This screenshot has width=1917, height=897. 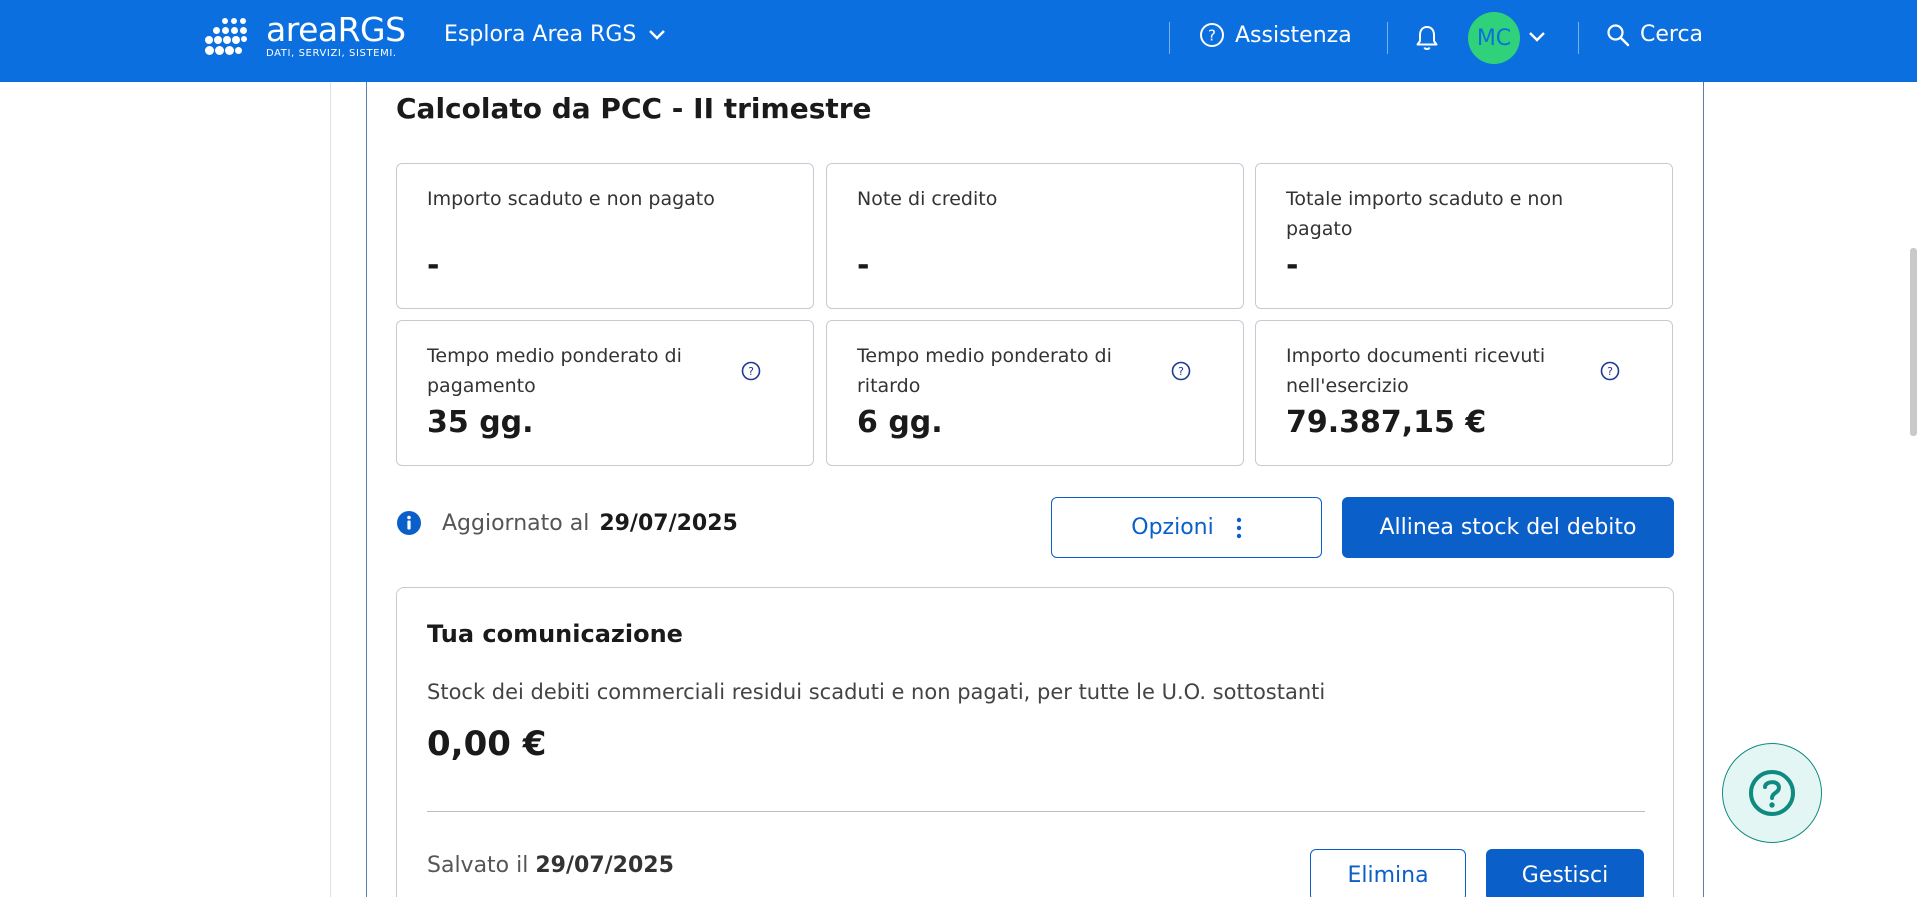 What do you see at coordinates (1508, 527) in the screenshot?
I see `align-debt-stock-button: Allinea stock del debito` at bounding box center [1508, 527].